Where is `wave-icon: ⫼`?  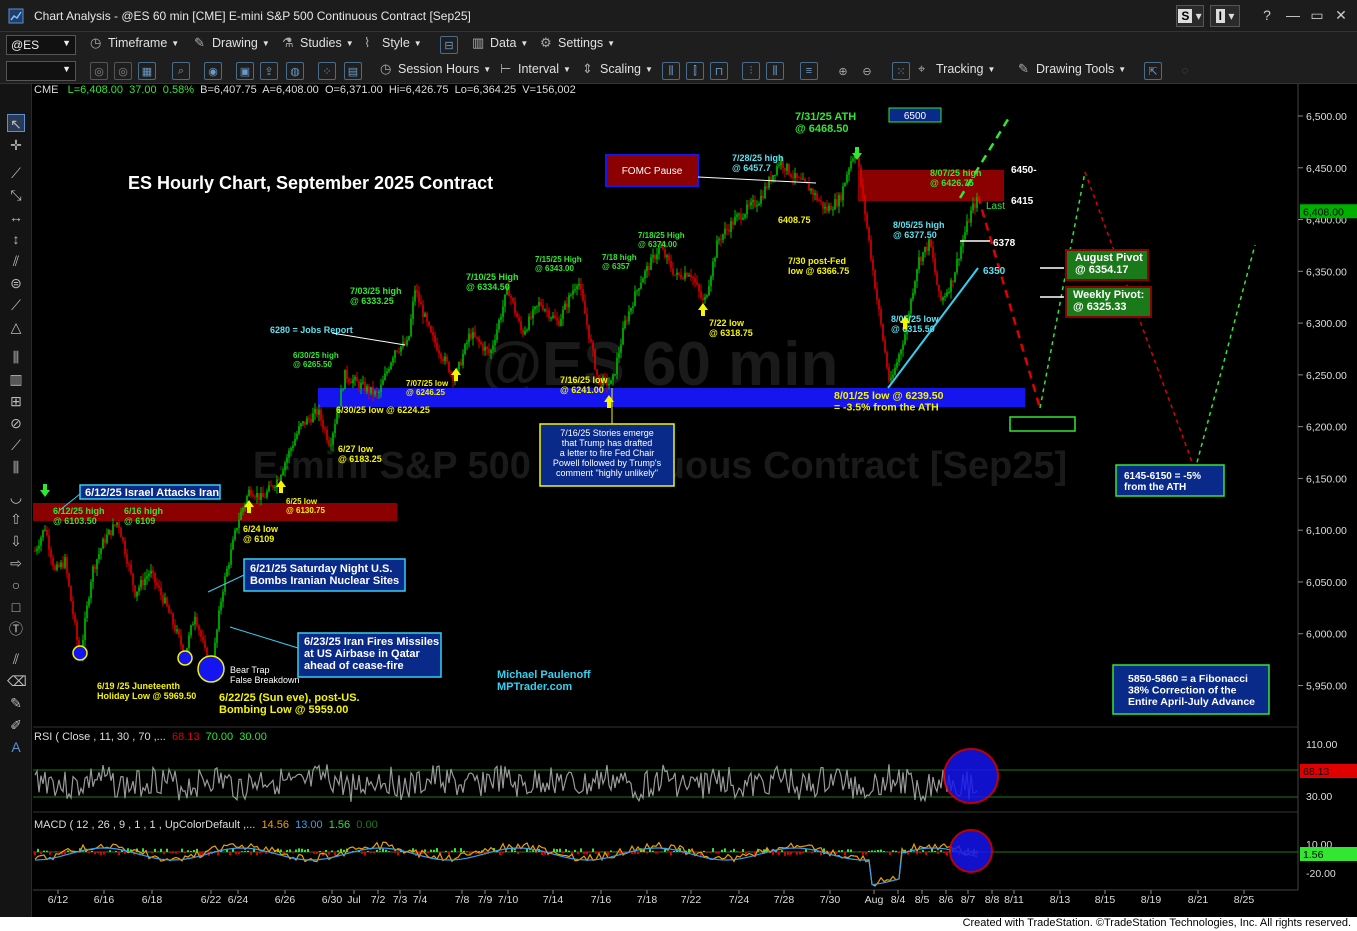 wave-icon: ⫼ is located at coordinates (16, 467).